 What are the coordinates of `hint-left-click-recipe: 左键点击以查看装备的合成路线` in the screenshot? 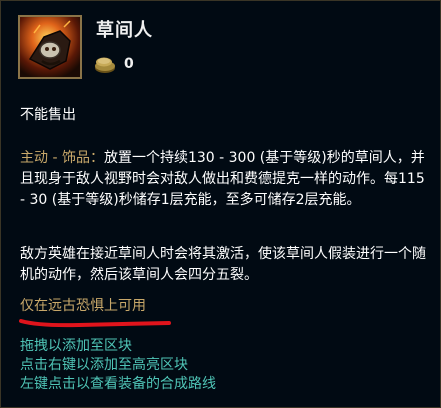 It's located at (118, 384).